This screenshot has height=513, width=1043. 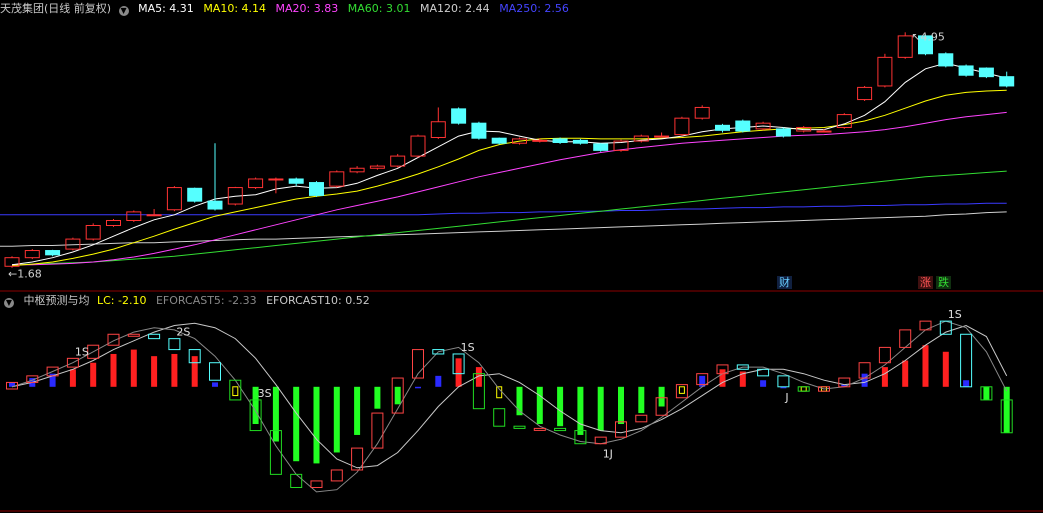 What do you see at coordinates (318, 300) in the screenshot?
I see `eforcast10-label: EFORCAST10: 0.52` at bounding box center [318, 300].